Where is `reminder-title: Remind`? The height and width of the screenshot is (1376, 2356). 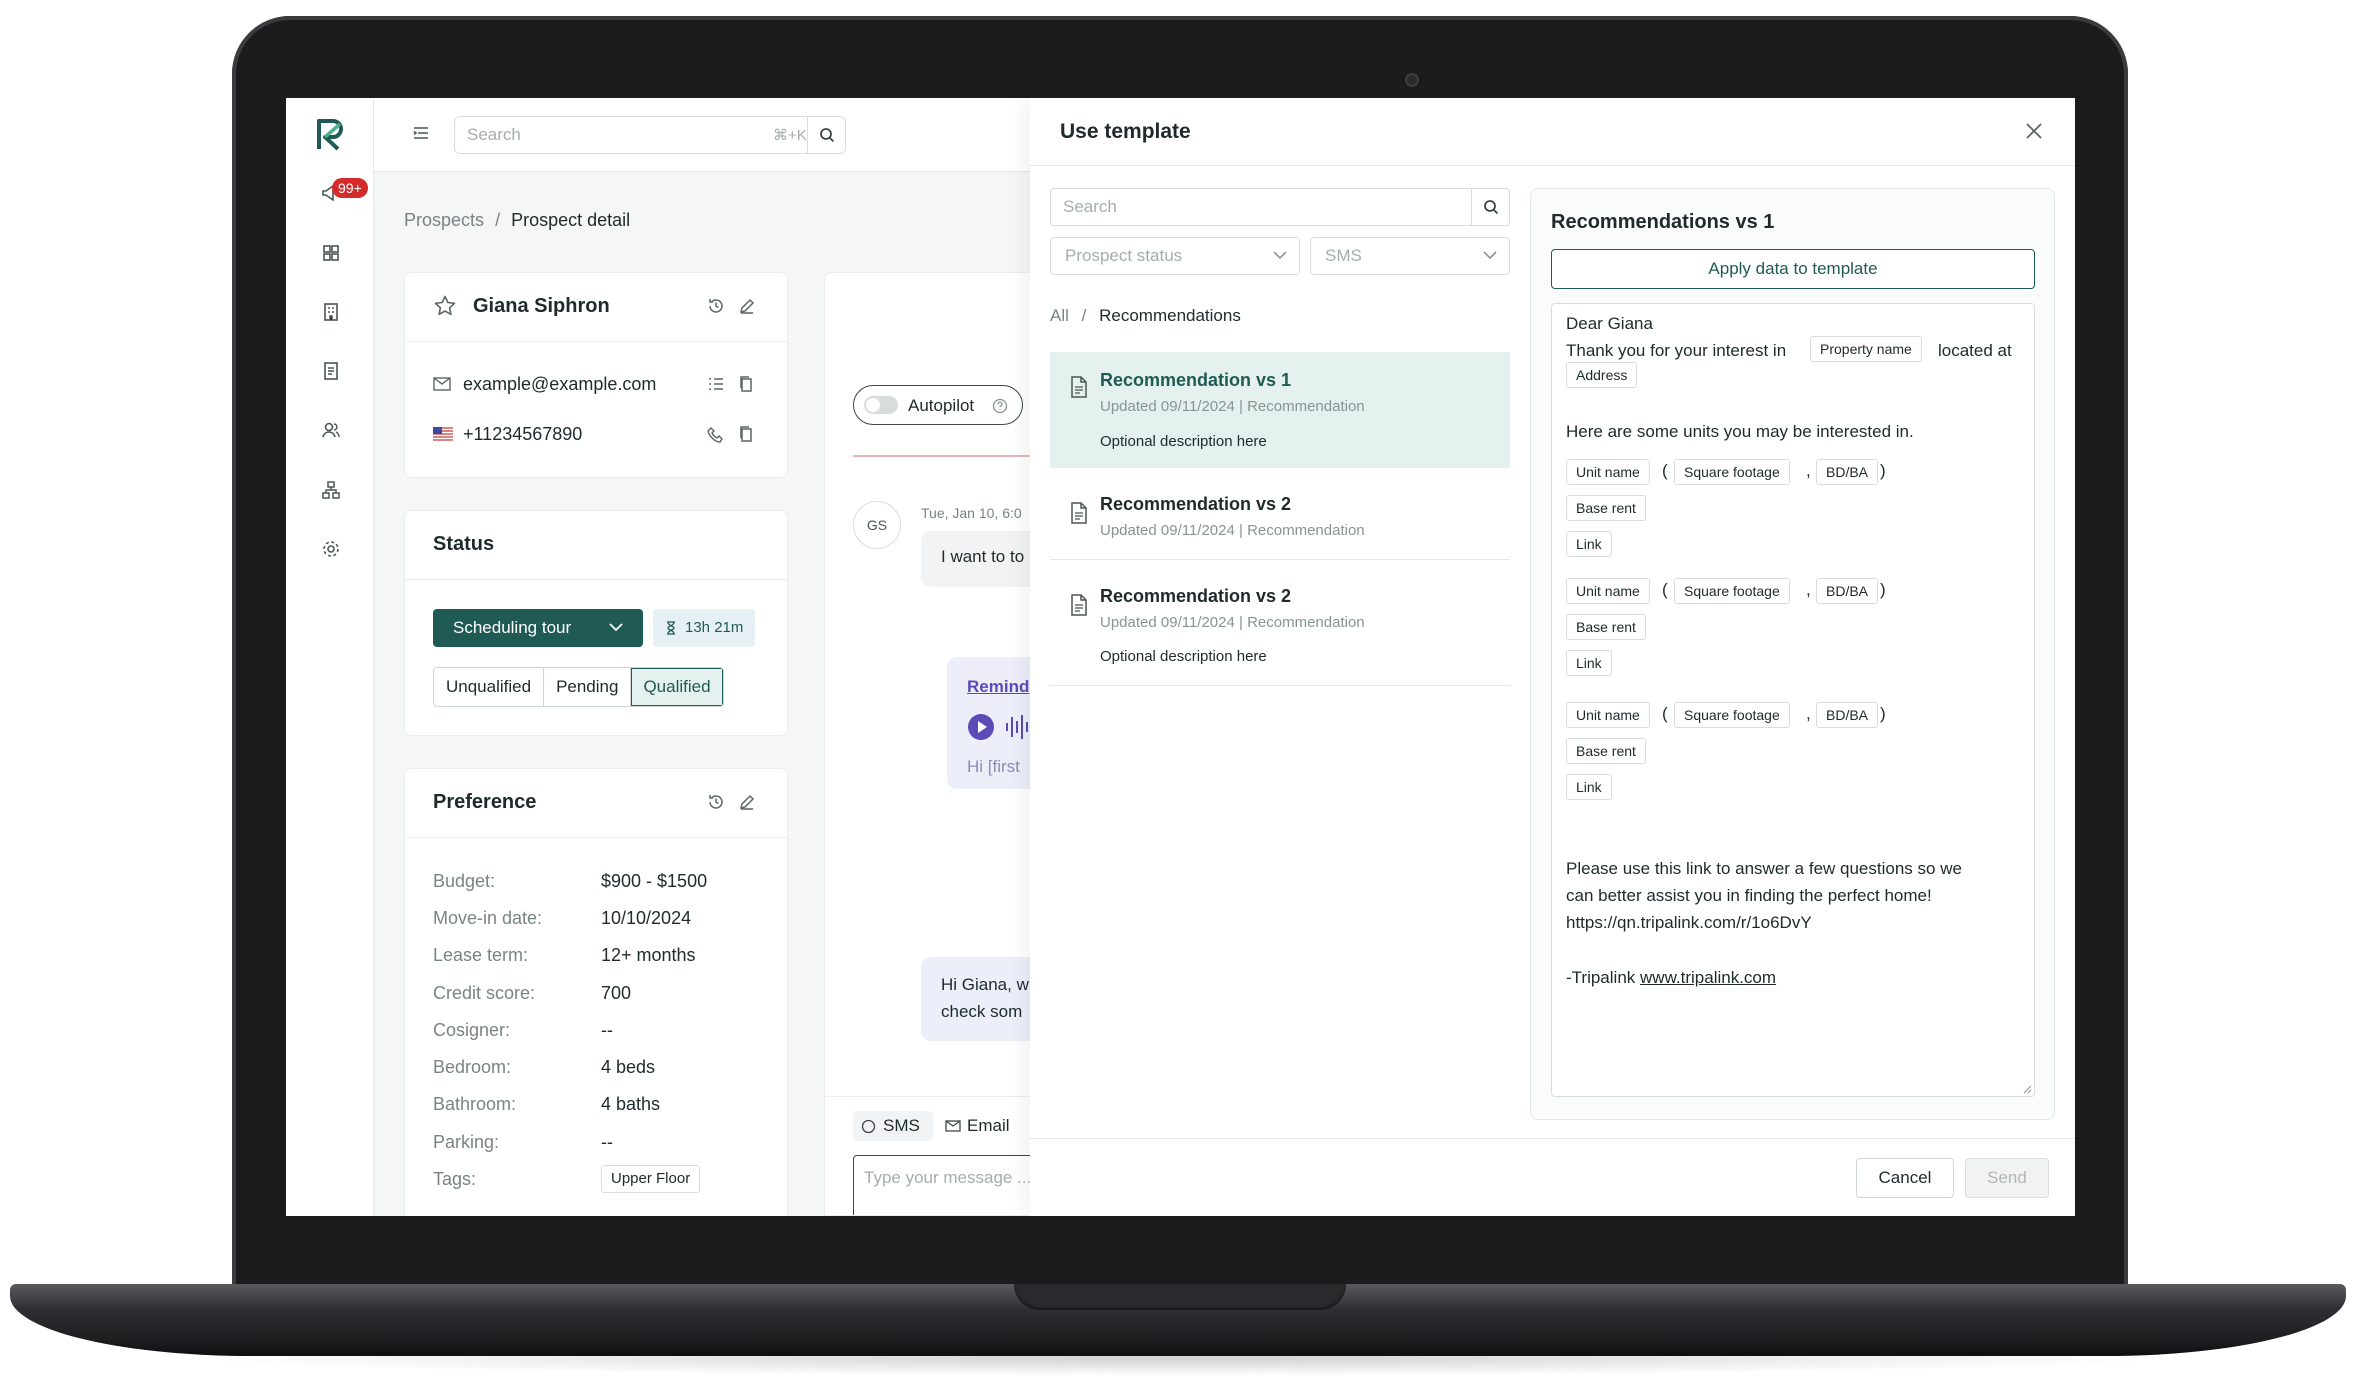
reminder-title: Remind is located at coordinates (998, 687).